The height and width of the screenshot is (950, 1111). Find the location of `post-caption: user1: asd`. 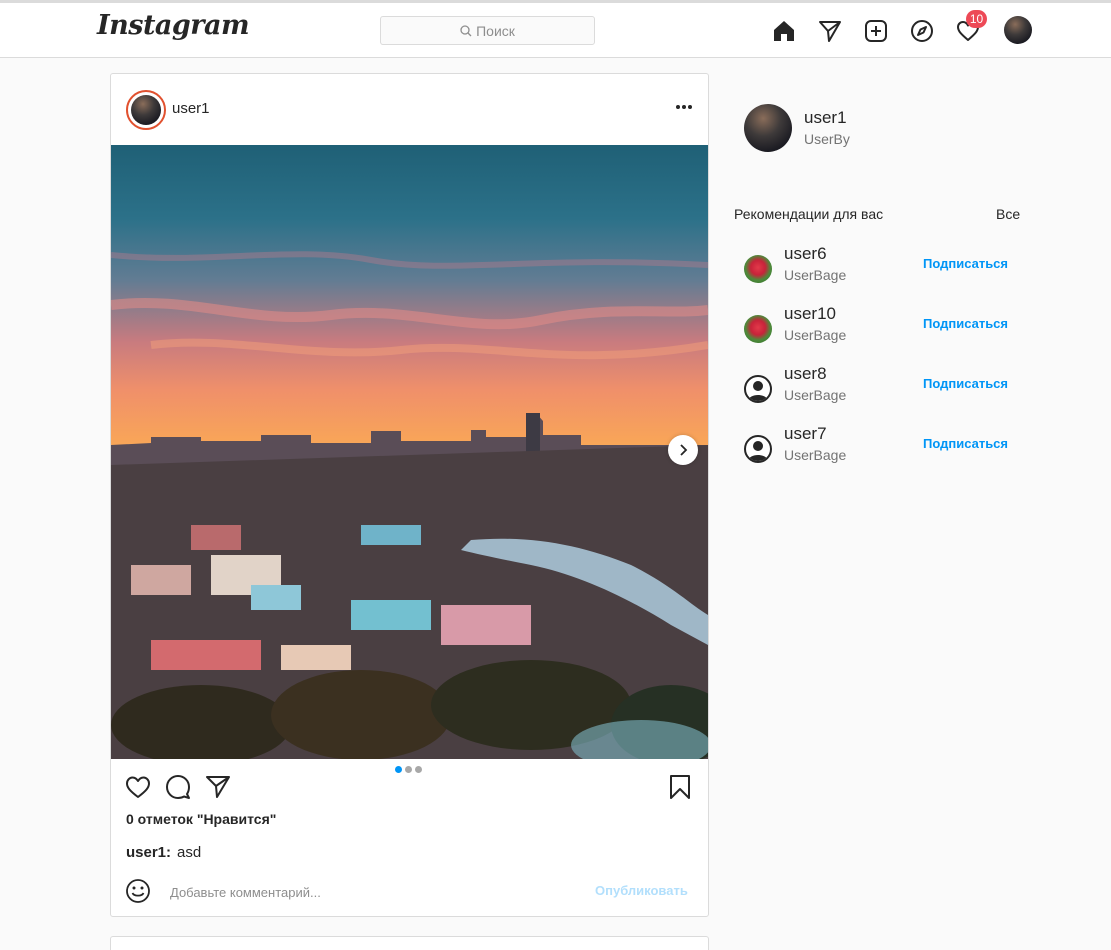

post-caption: user1: asd is located at coordinates (163, 852).